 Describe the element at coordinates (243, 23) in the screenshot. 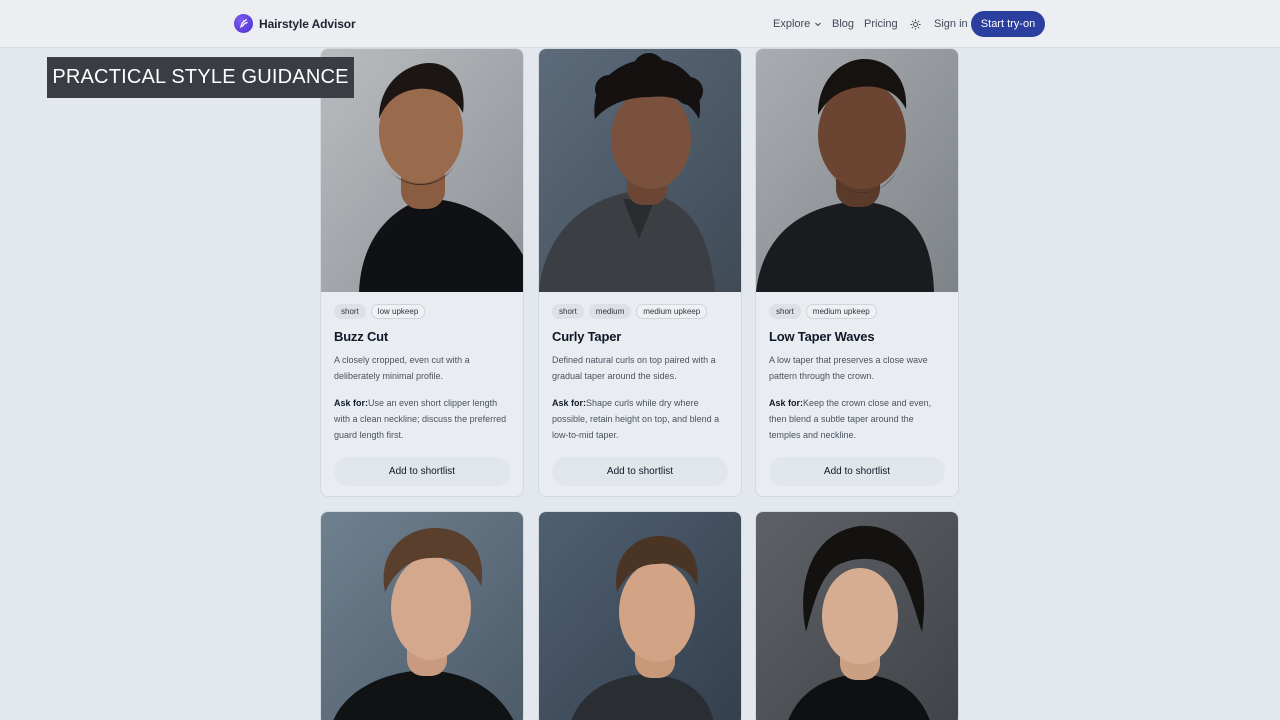

I see `brand-logo-icon` at that location.